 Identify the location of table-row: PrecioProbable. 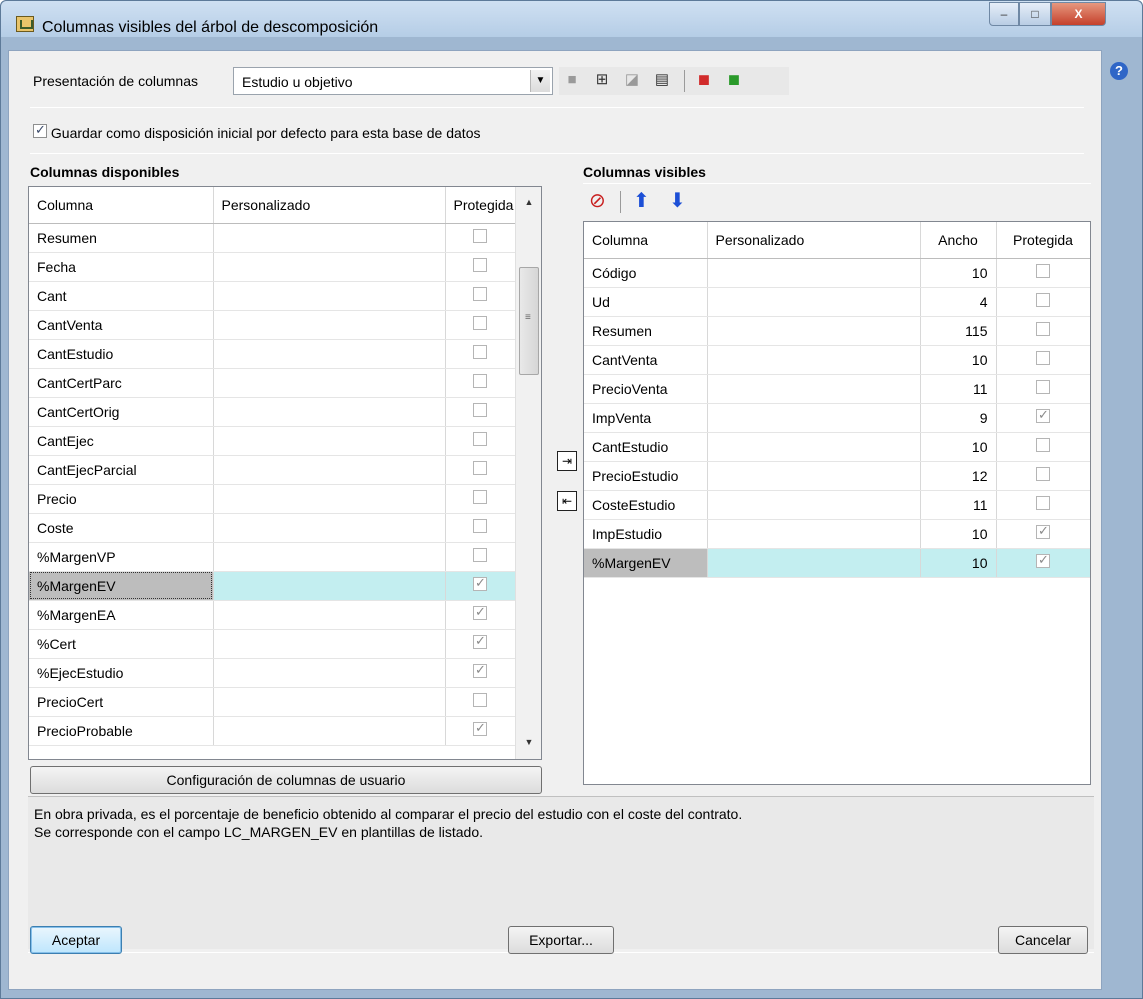
(272, 731).